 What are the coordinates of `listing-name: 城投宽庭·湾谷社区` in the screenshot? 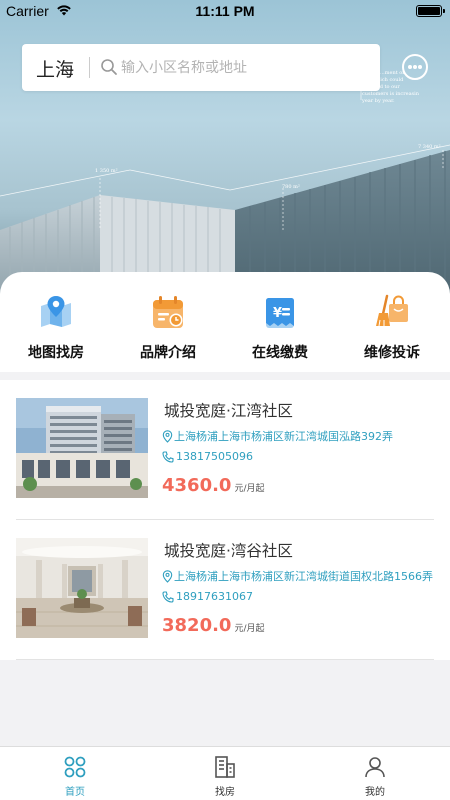 It's located at (228, 551).